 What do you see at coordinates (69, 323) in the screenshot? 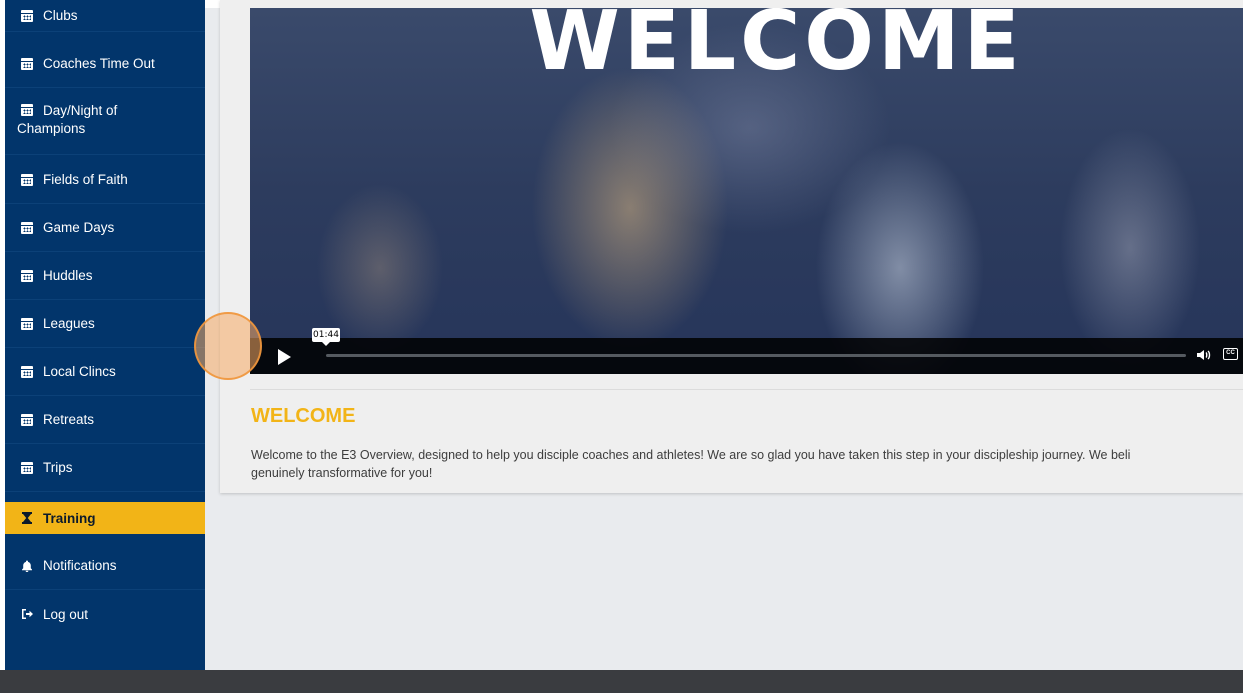
I see `sidebar-item-label: Leagues` at bounding box center [69, 323].